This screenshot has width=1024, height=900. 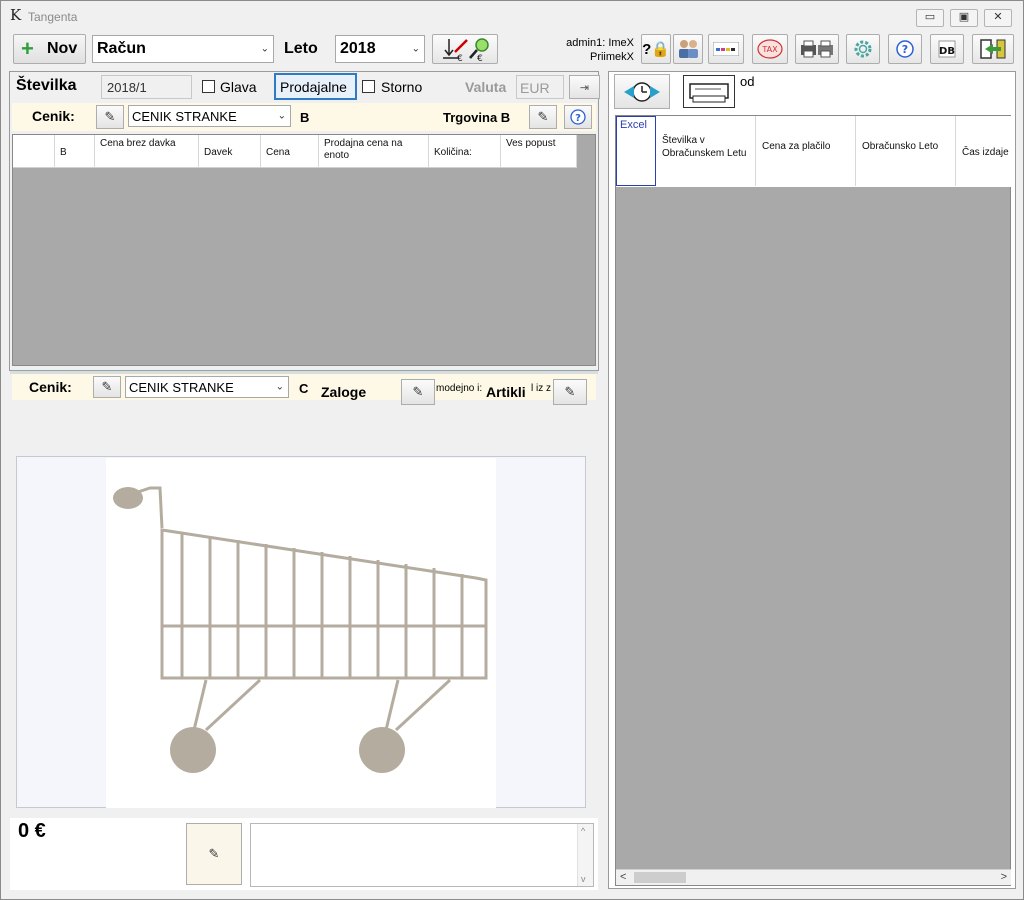 What do you see at coordinates (583, 831) in the screenshot?
I see `scroll-up-icon: ^` at bounding box center [583, 831].